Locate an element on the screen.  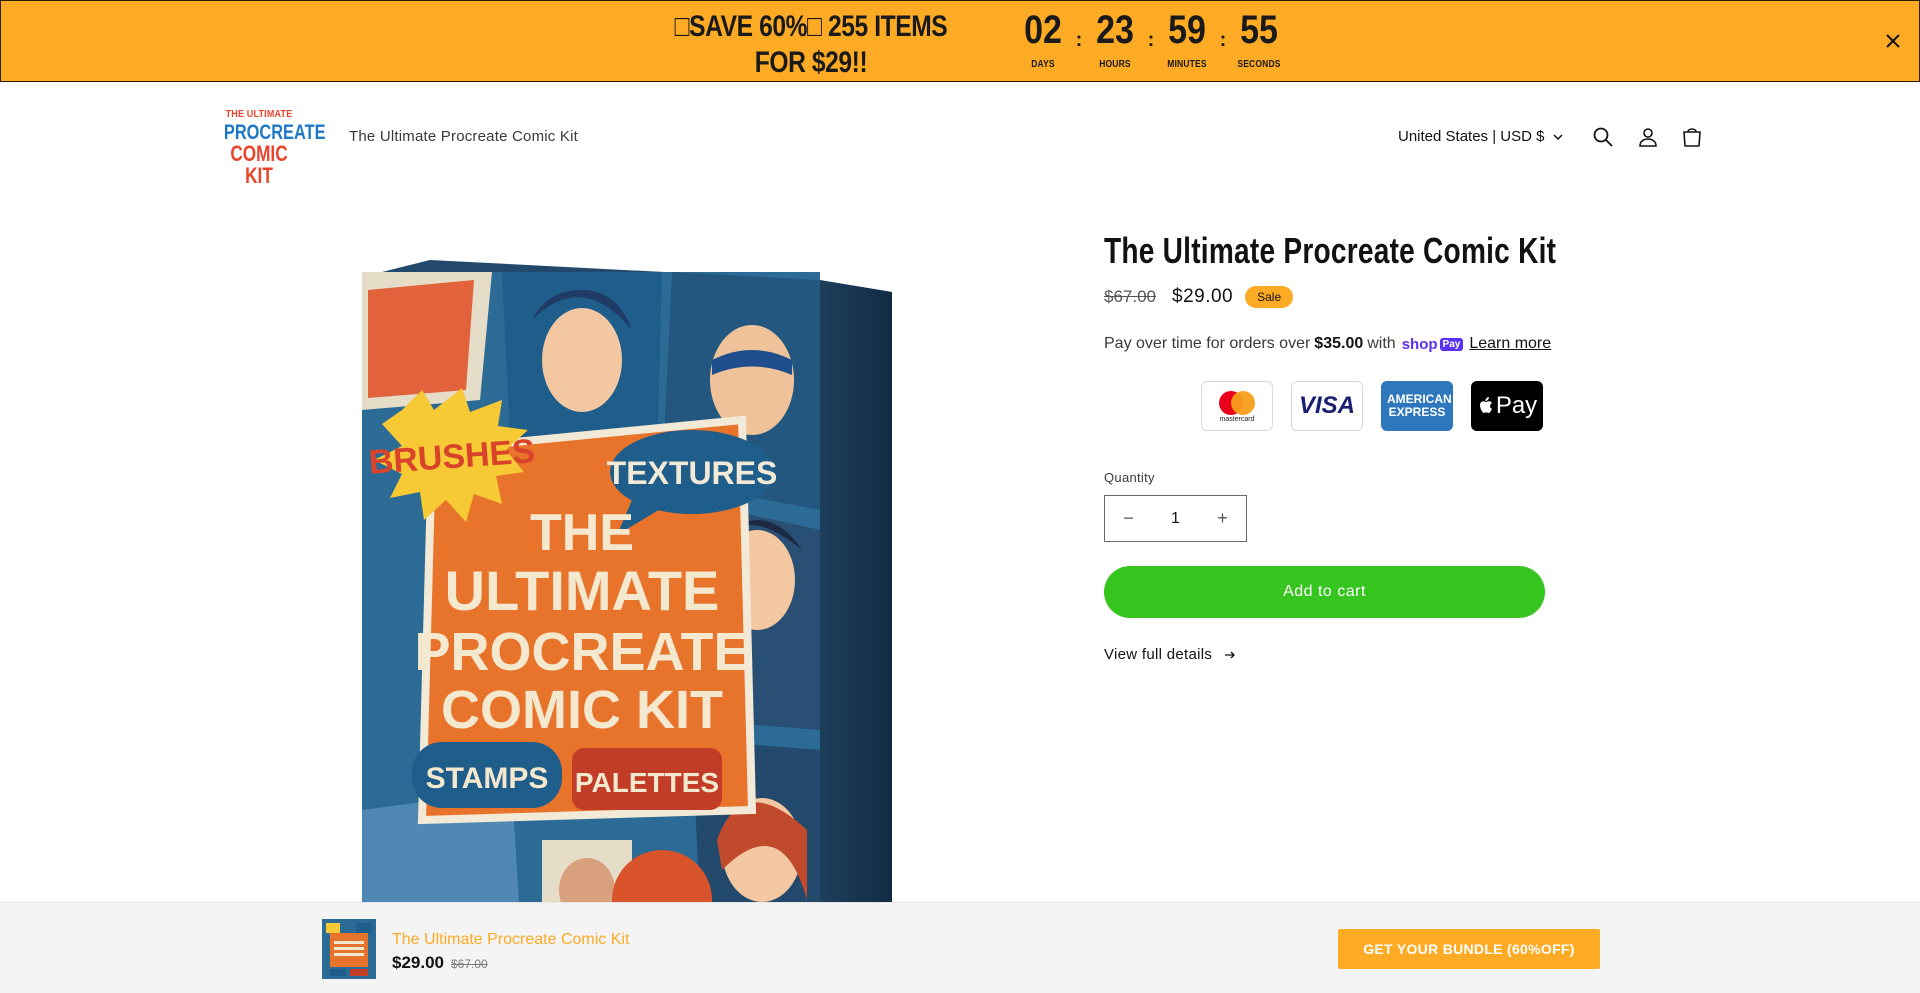
visa-label: VISA is located at coordinates (1326, 405).